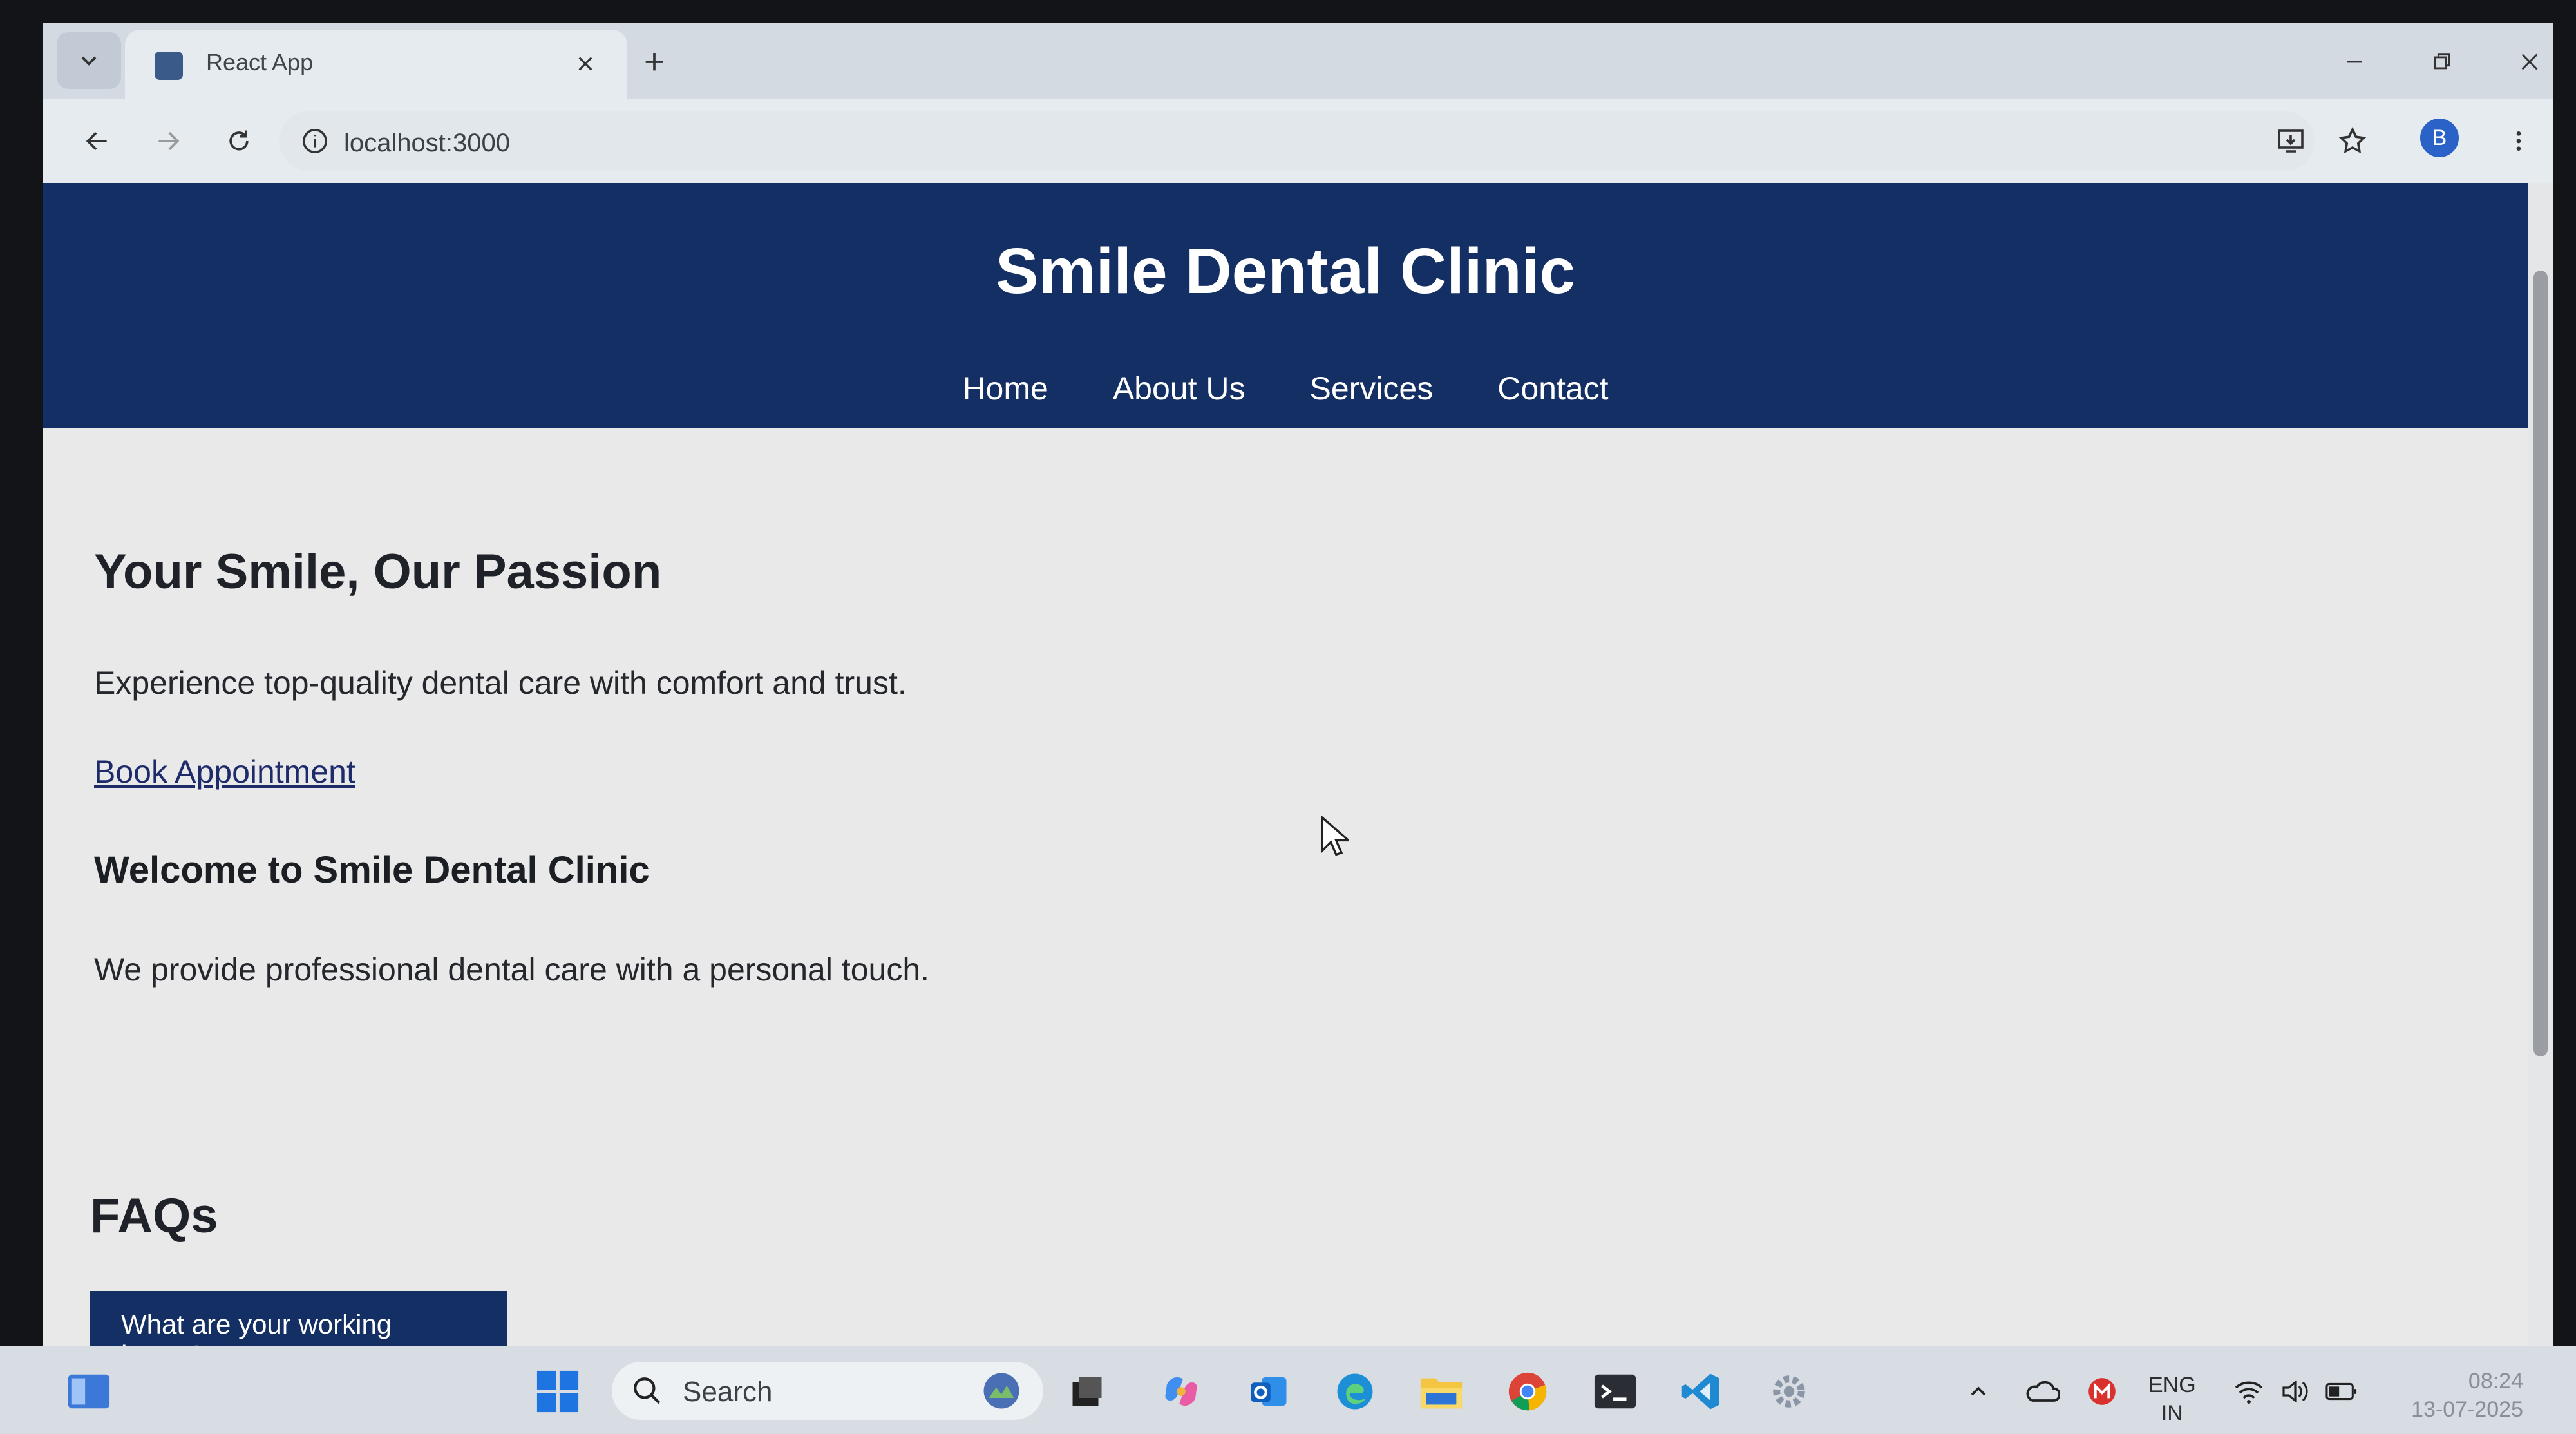 The height and width of the screenshot is (1434, 2576). Describe the element at coordinates (2341, 1392) in the screenshot. I see `battery-icon` at that location.